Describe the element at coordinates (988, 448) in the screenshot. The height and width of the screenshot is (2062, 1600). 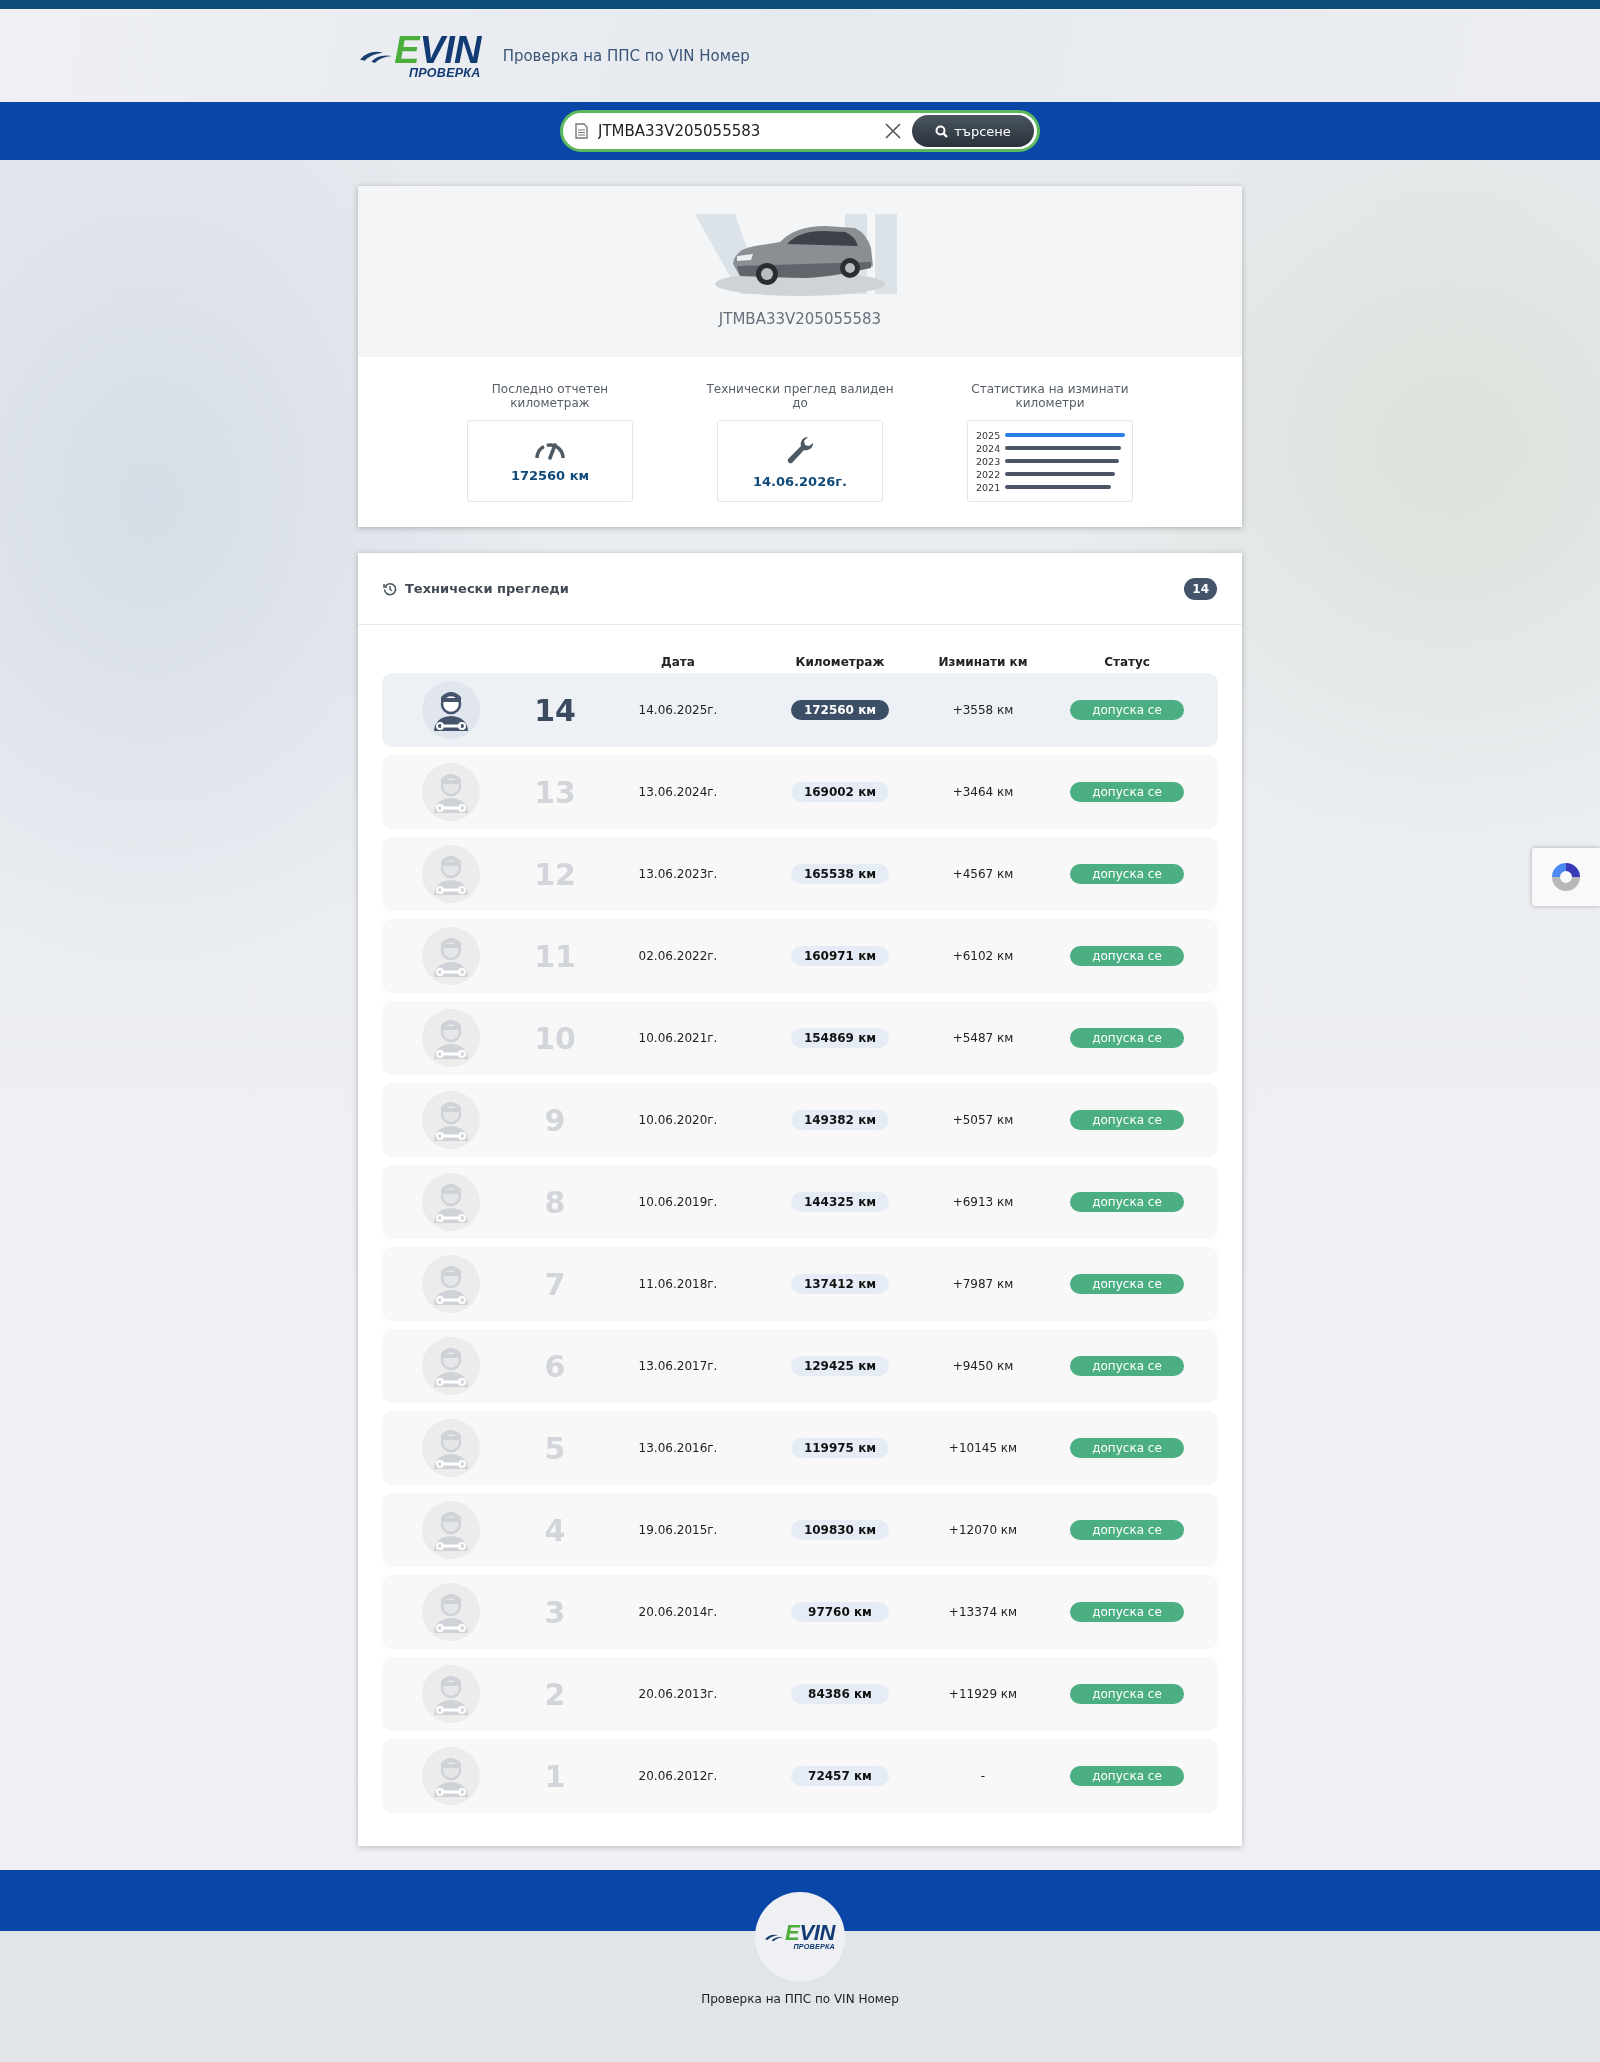
I see `year-label: 2024` at that location.